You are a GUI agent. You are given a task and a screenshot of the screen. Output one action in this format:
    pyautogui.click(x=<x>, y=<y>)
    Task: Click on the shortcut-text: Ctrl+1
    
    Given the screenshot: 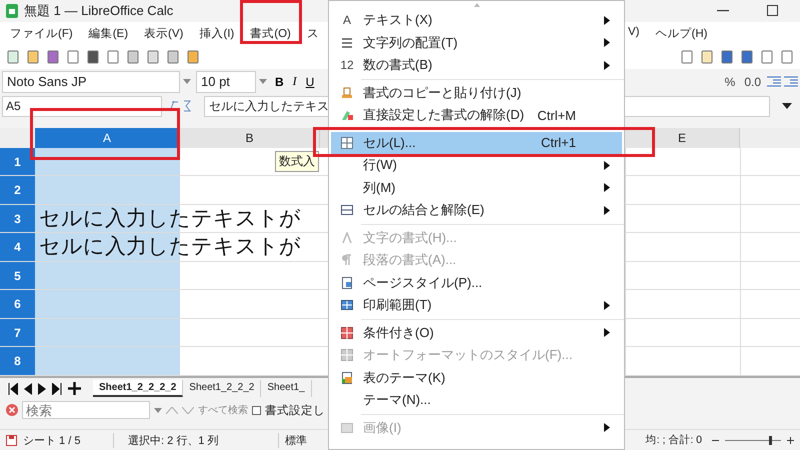 What is the action you would take?
    pyautogui.click(x=558, y=142)
    